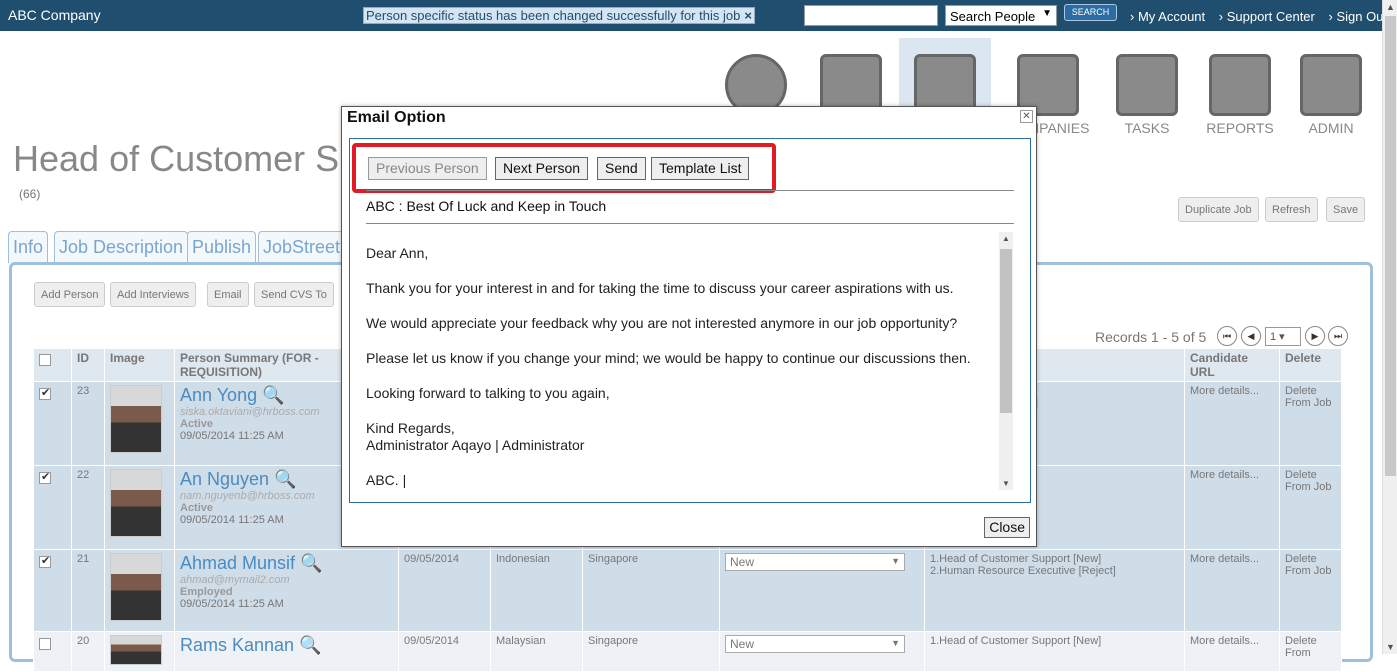  I want to click on chevron-down-icon: ▼, so click(1047, 13).